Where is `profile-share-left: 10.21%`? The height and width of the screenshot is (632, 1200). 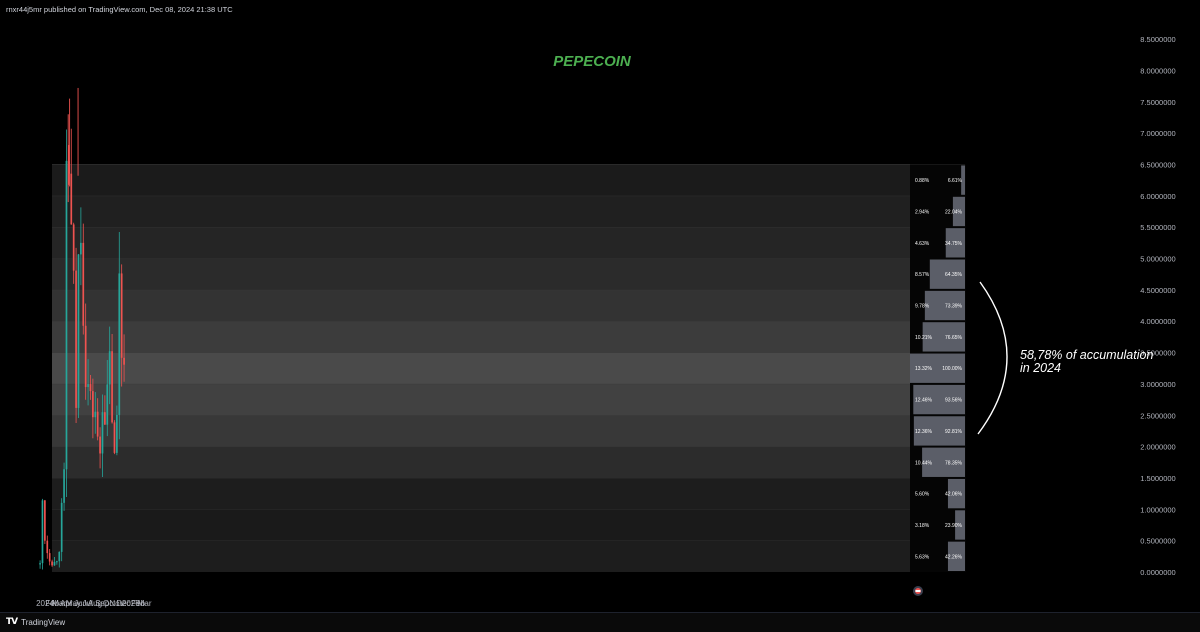
profile-share-left: 10.21% is located at coordinates (924, 338).